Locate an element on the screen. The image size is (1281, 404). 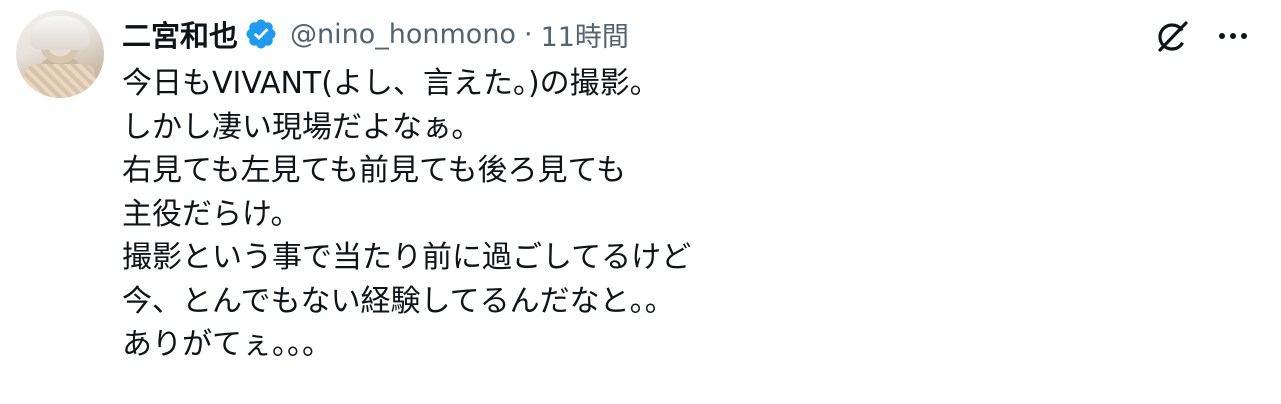
tweet-text-line: ありがてぇ。。。 is located at coordinates (227, 344).